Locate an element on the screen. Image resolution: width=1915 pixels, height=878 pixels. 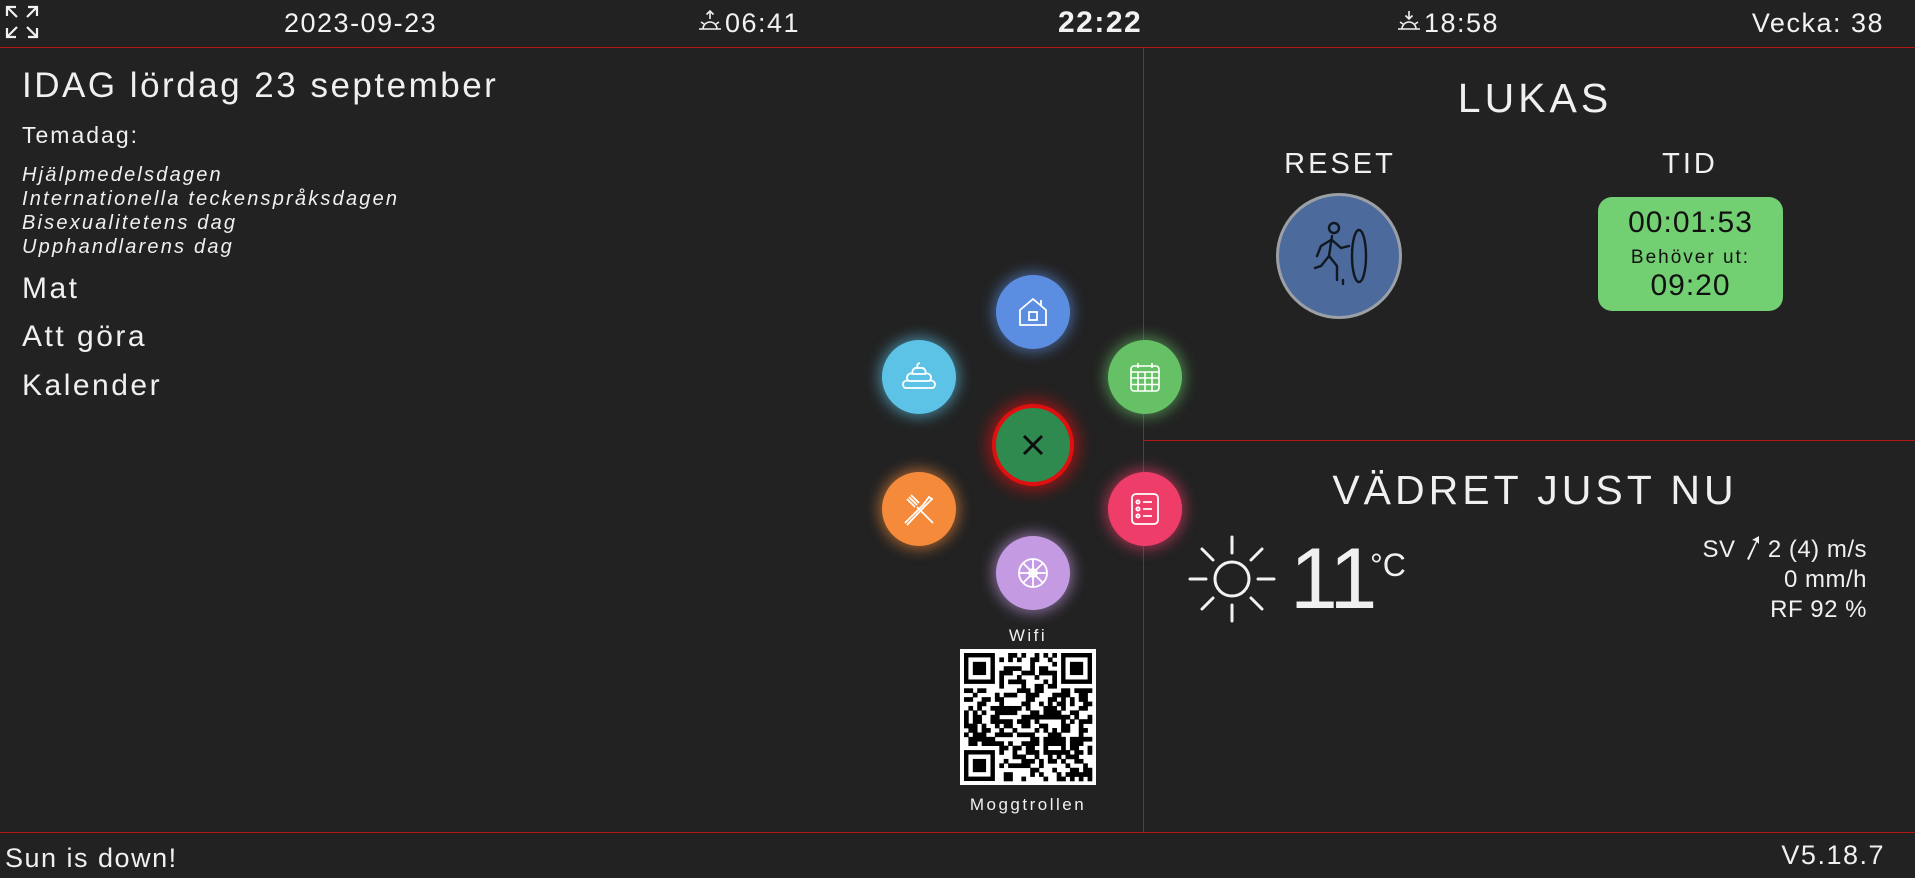
close-icon is located at coordinates (1033, 445).